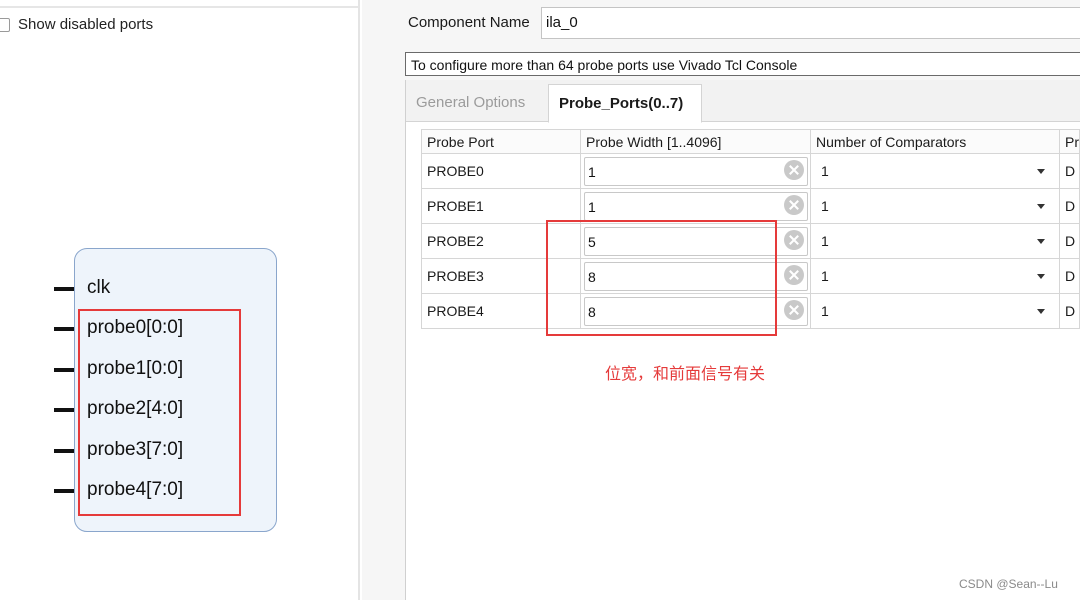  Describe the element at coordinates (159, 412) in the screenshot. I see `highlight-box-probe-pins` at that location.